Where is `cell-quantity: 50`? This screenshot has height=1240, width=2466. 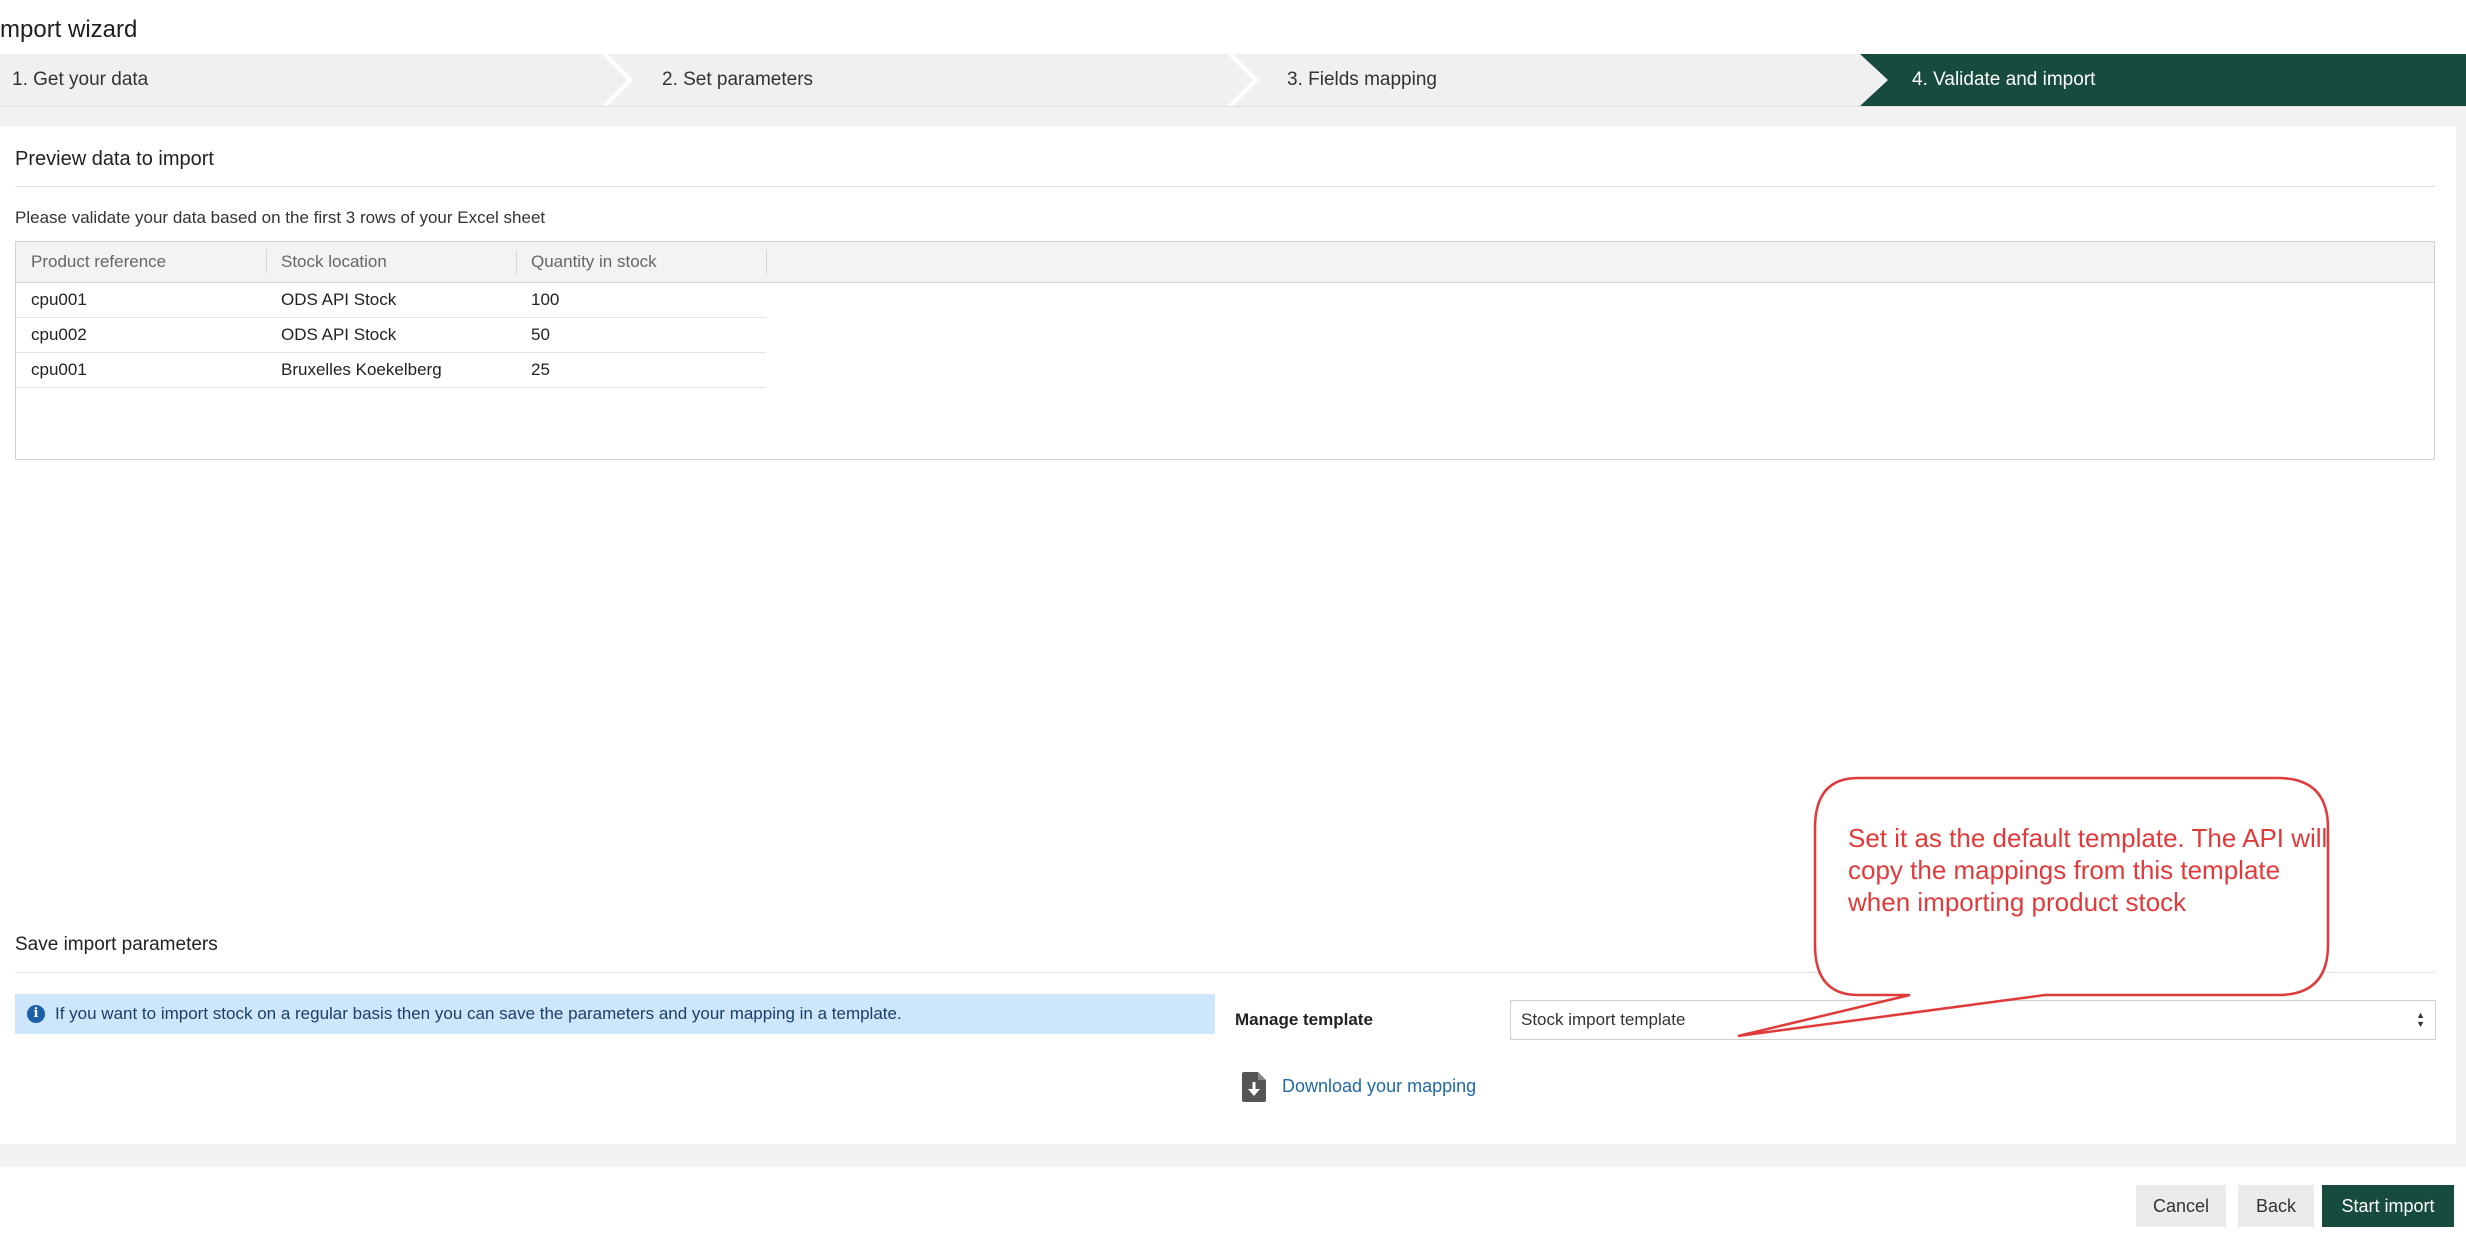
cell-quantity: 50 is located at coordinates (540, 334).